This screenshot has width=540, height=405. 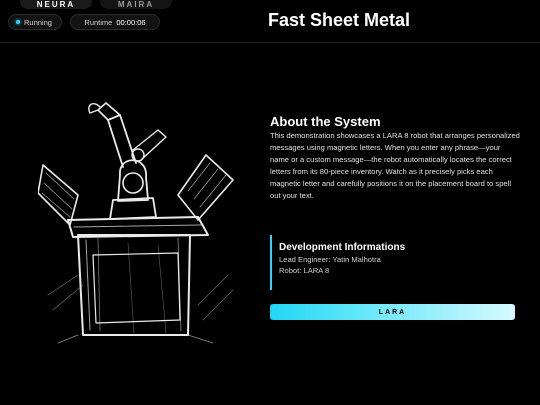 What do you see at coordinates (342, 247) in the screenshot?
I see `development-title: Development Informations` at bounding box center [342, 247].